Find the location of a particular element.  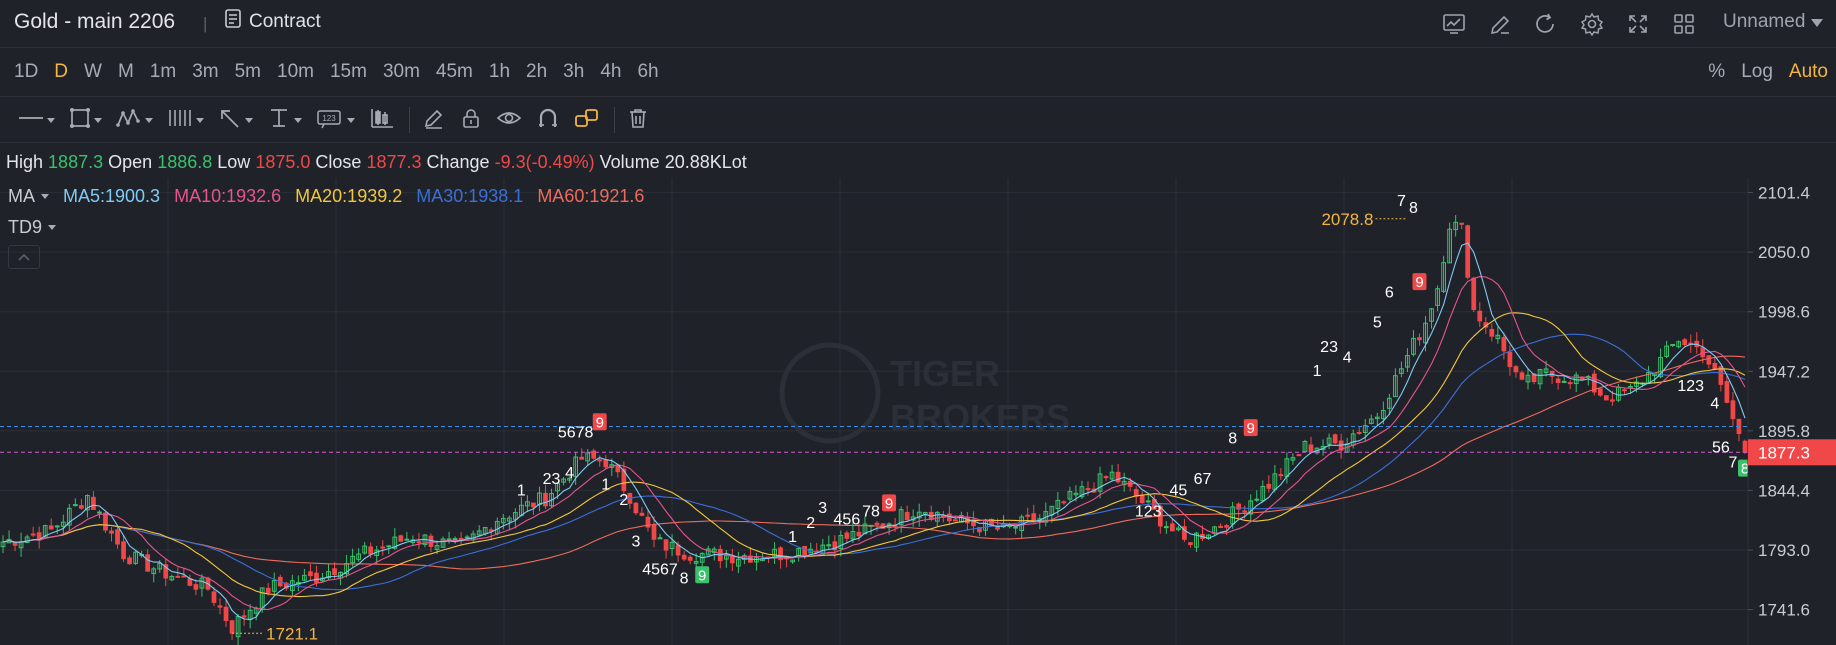

td9-label: 23 is located at coordinates (1329, 347).